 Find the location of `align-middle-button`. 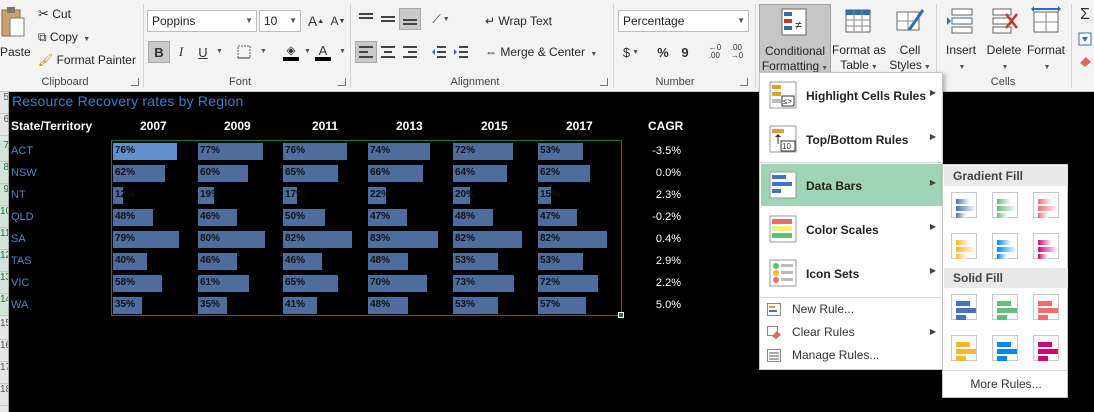

align-middle-button is located at coordinates (388, 19).